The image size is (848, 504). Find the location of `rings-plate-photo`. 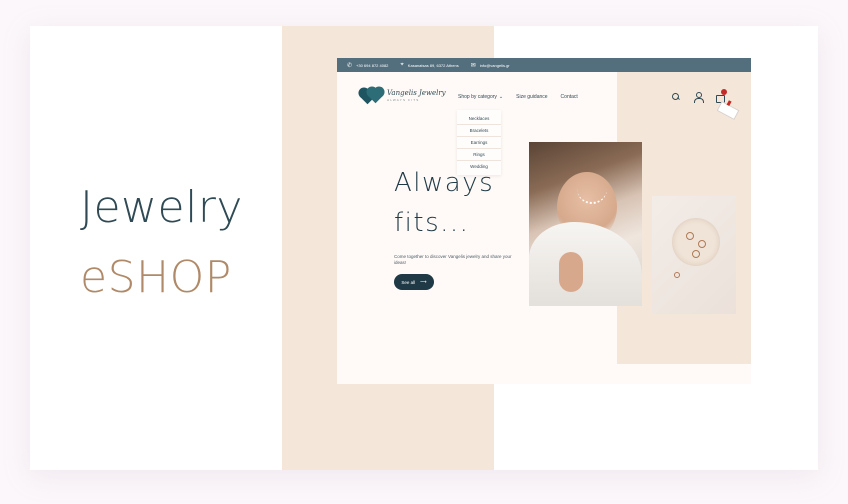

rings-plate-photo is located at coordinates (694, 255).